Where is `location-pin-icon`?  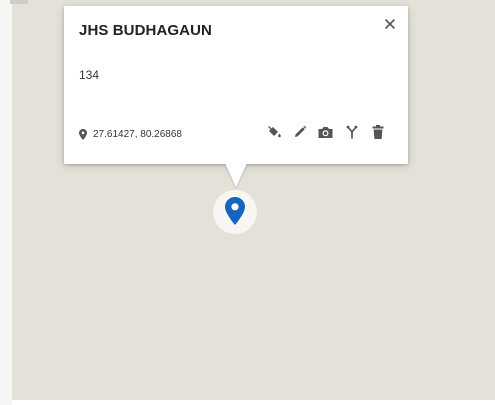
location-pin-icon is located at coordinates (83, 134).